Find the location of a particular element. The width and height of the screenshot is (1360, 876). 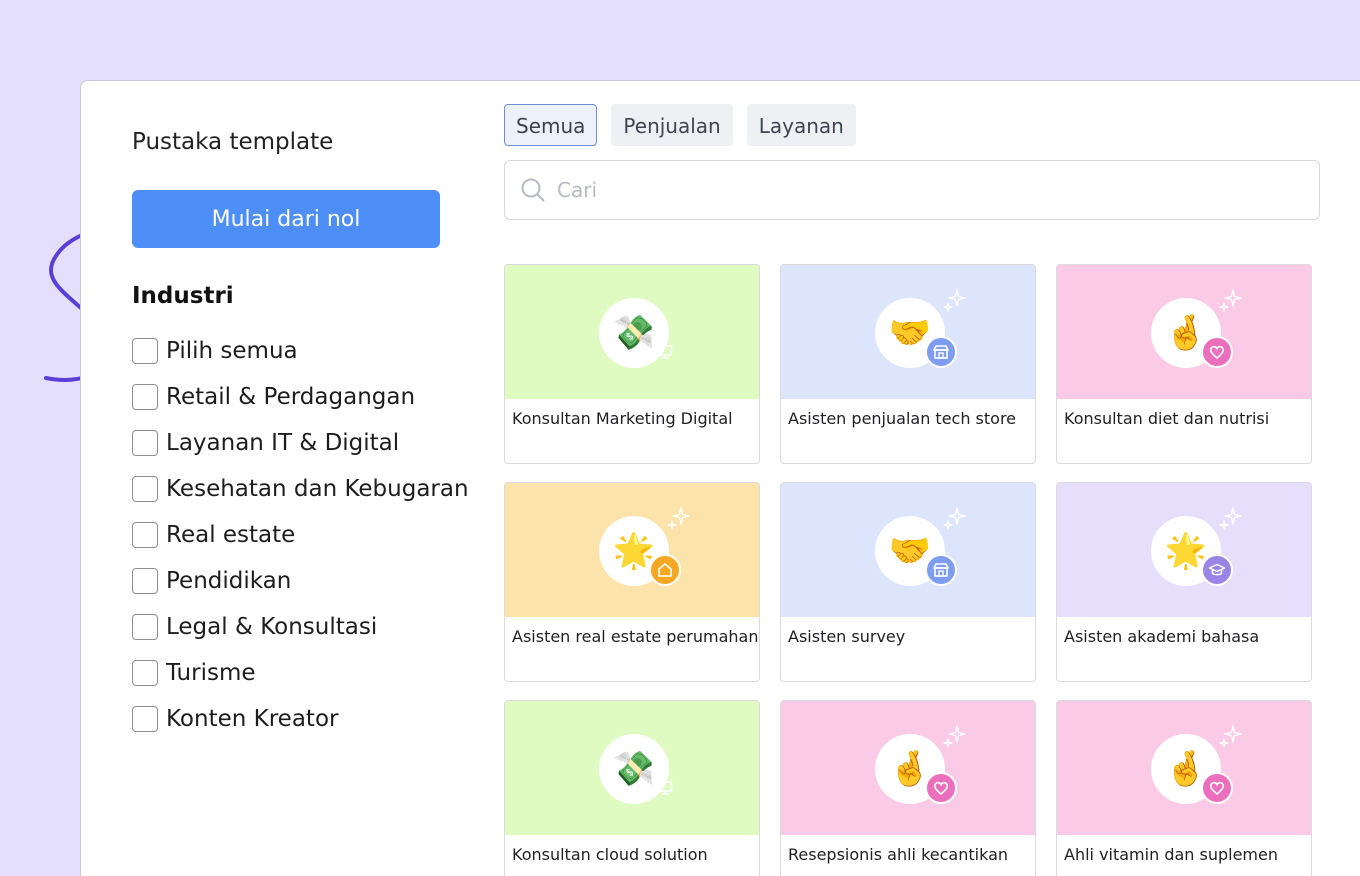

template-card: 💸 Konsultan Marketing Digital is located at coordinates (632, 364).